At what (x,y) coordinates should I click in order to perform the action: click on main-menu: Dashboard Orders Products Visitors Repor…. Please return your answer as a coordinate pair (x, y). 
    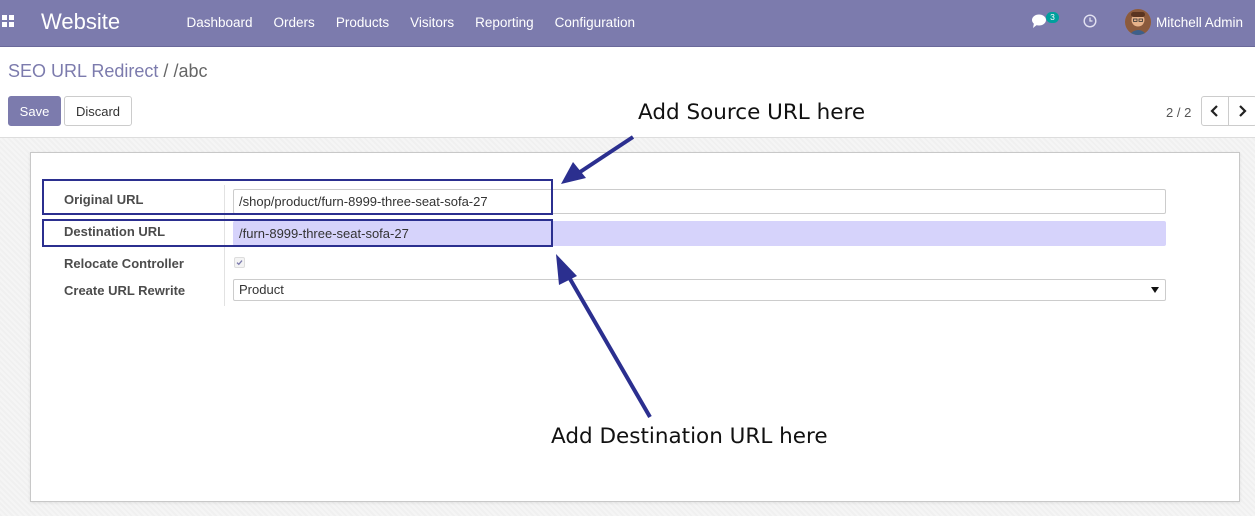
    Looking at the image, I should click on (410, 23).